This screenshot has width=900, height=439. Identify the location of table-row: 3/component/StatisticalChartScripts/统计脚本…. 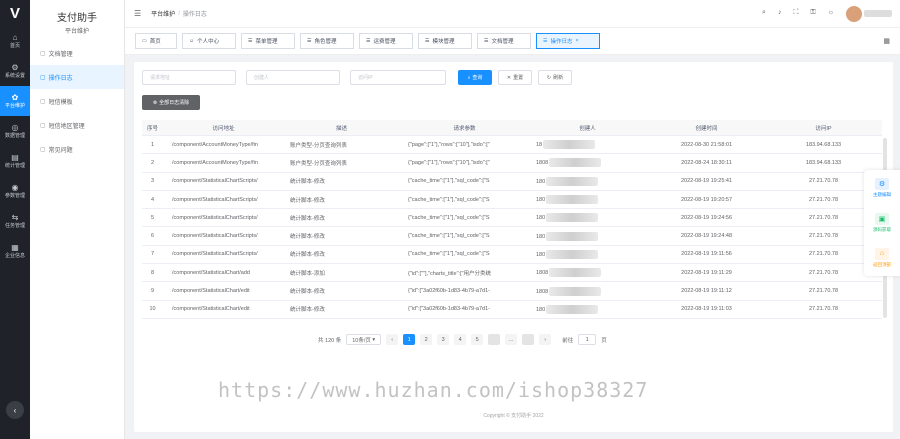
(512, 182).